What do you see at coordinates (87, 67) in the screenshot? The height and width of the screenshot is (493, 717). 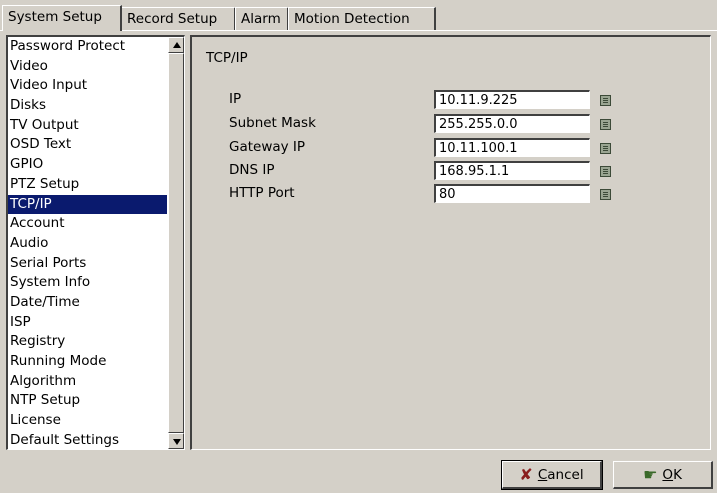 I see `menu-item-video: Video` at bounding box center [87, 67].